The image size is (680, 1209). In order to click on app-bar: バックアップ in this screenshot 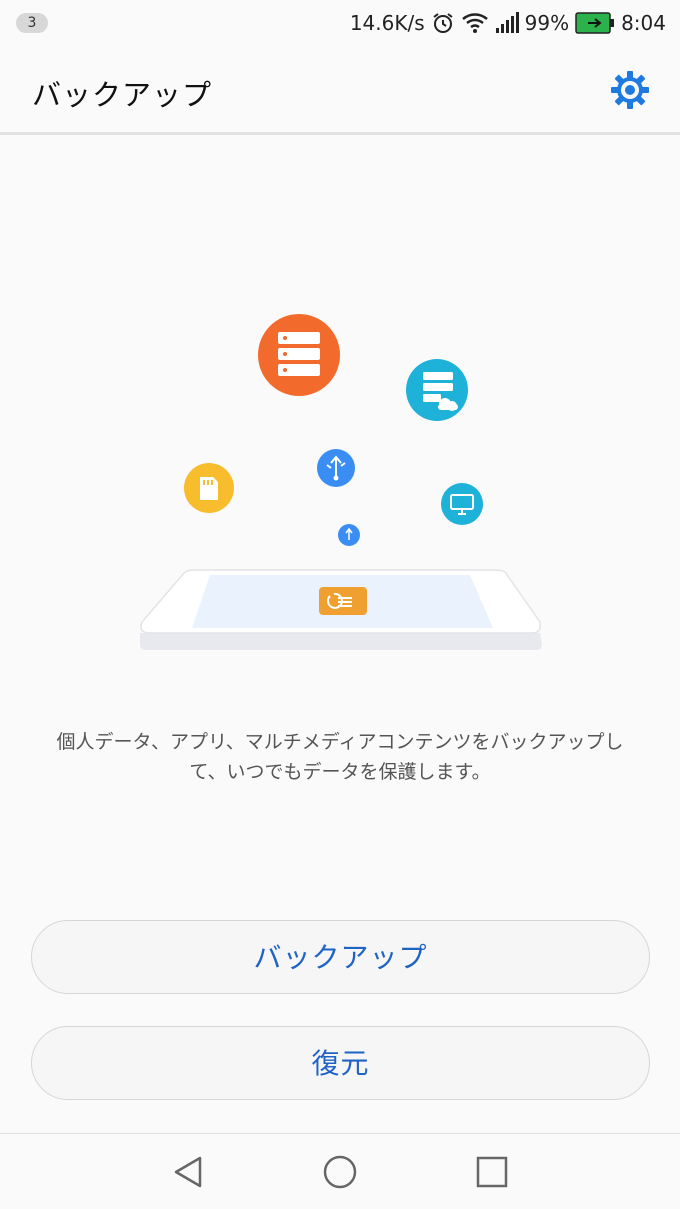, I will do `click(340, 89)`.